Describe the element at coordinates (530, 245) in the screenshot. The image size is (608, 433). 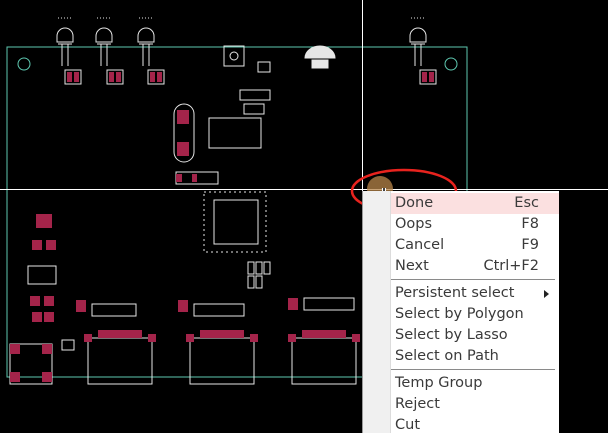
I see `menu-item-shortcut: F9` at that location.